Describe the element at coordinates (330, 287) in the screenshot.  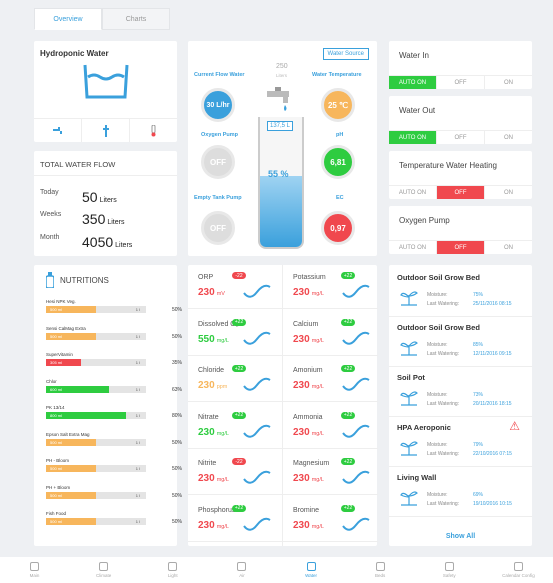
I see `chem-cell: Potassium +22 230 mg/L` at that location.